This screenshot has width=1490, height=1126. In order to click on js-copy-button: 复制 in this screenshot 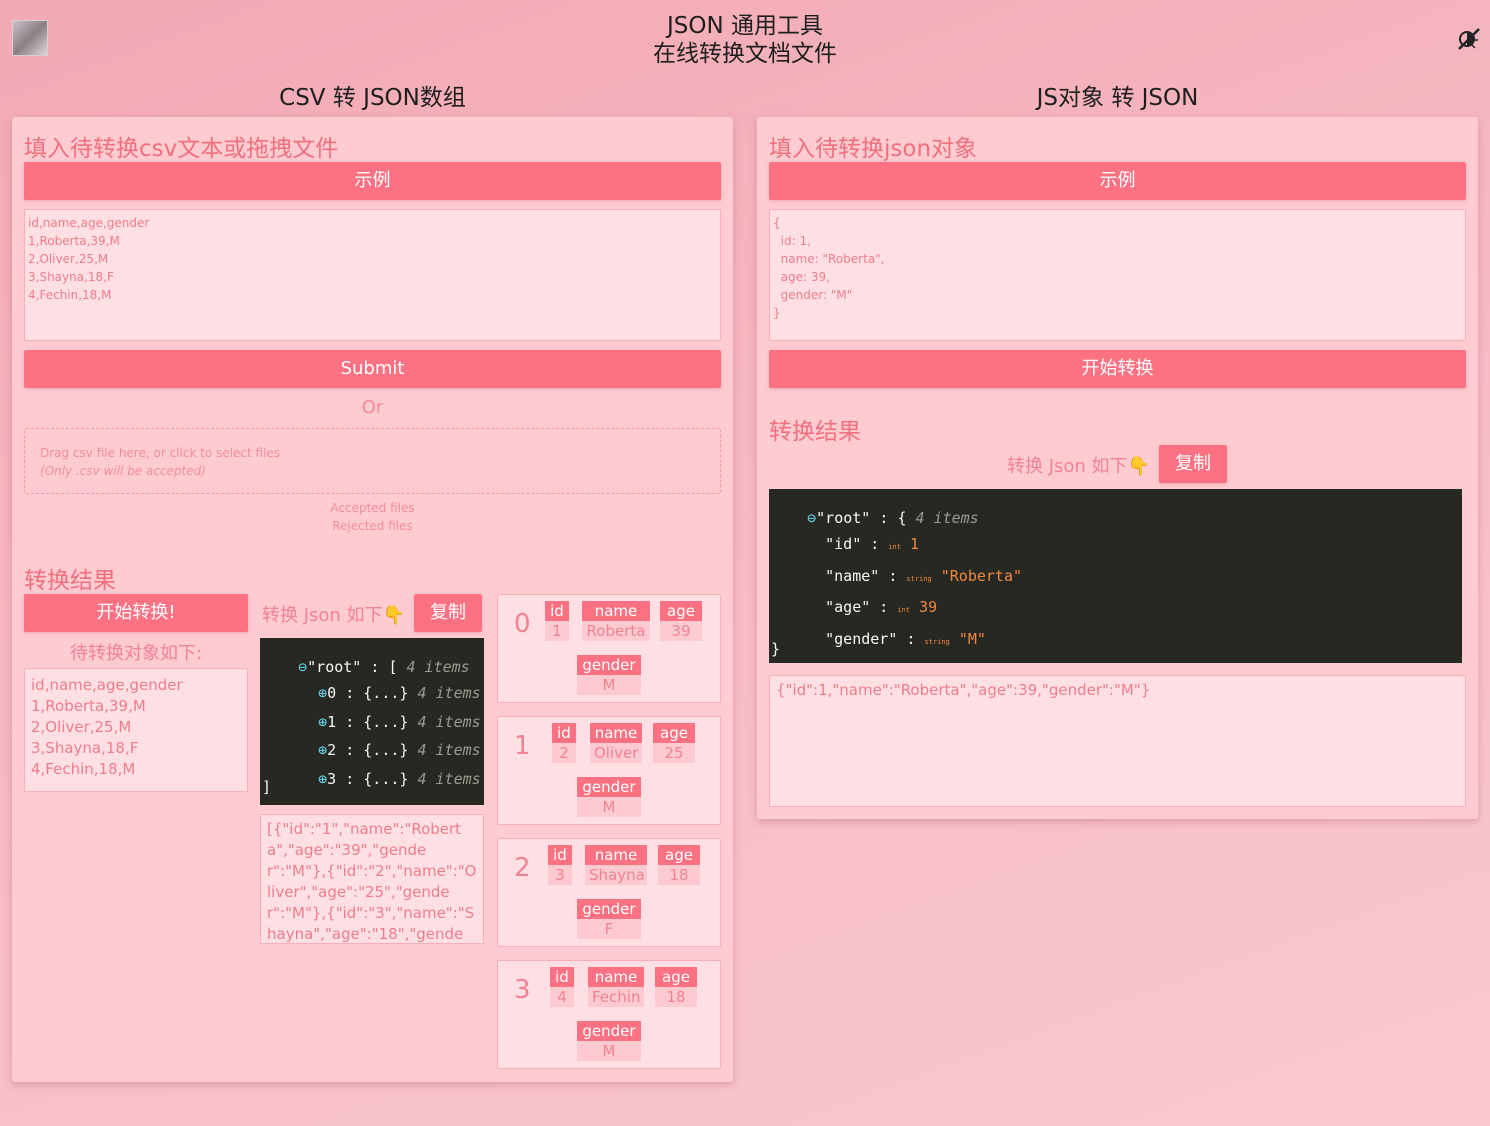, I will do `click(1193, 464)`.